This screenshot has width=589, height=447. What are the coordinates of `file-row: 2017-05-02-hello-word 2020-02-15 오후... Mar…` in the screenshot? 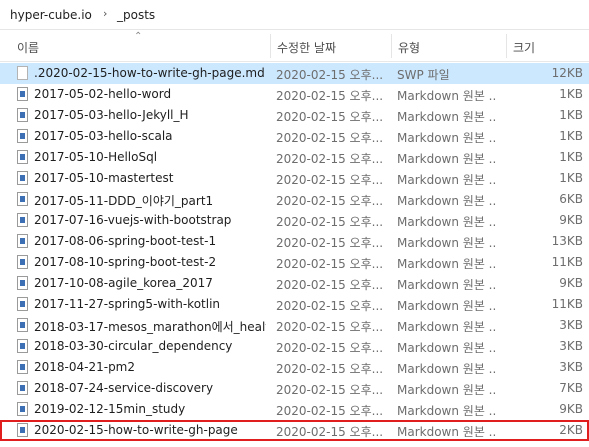 It's located at (294, 94).